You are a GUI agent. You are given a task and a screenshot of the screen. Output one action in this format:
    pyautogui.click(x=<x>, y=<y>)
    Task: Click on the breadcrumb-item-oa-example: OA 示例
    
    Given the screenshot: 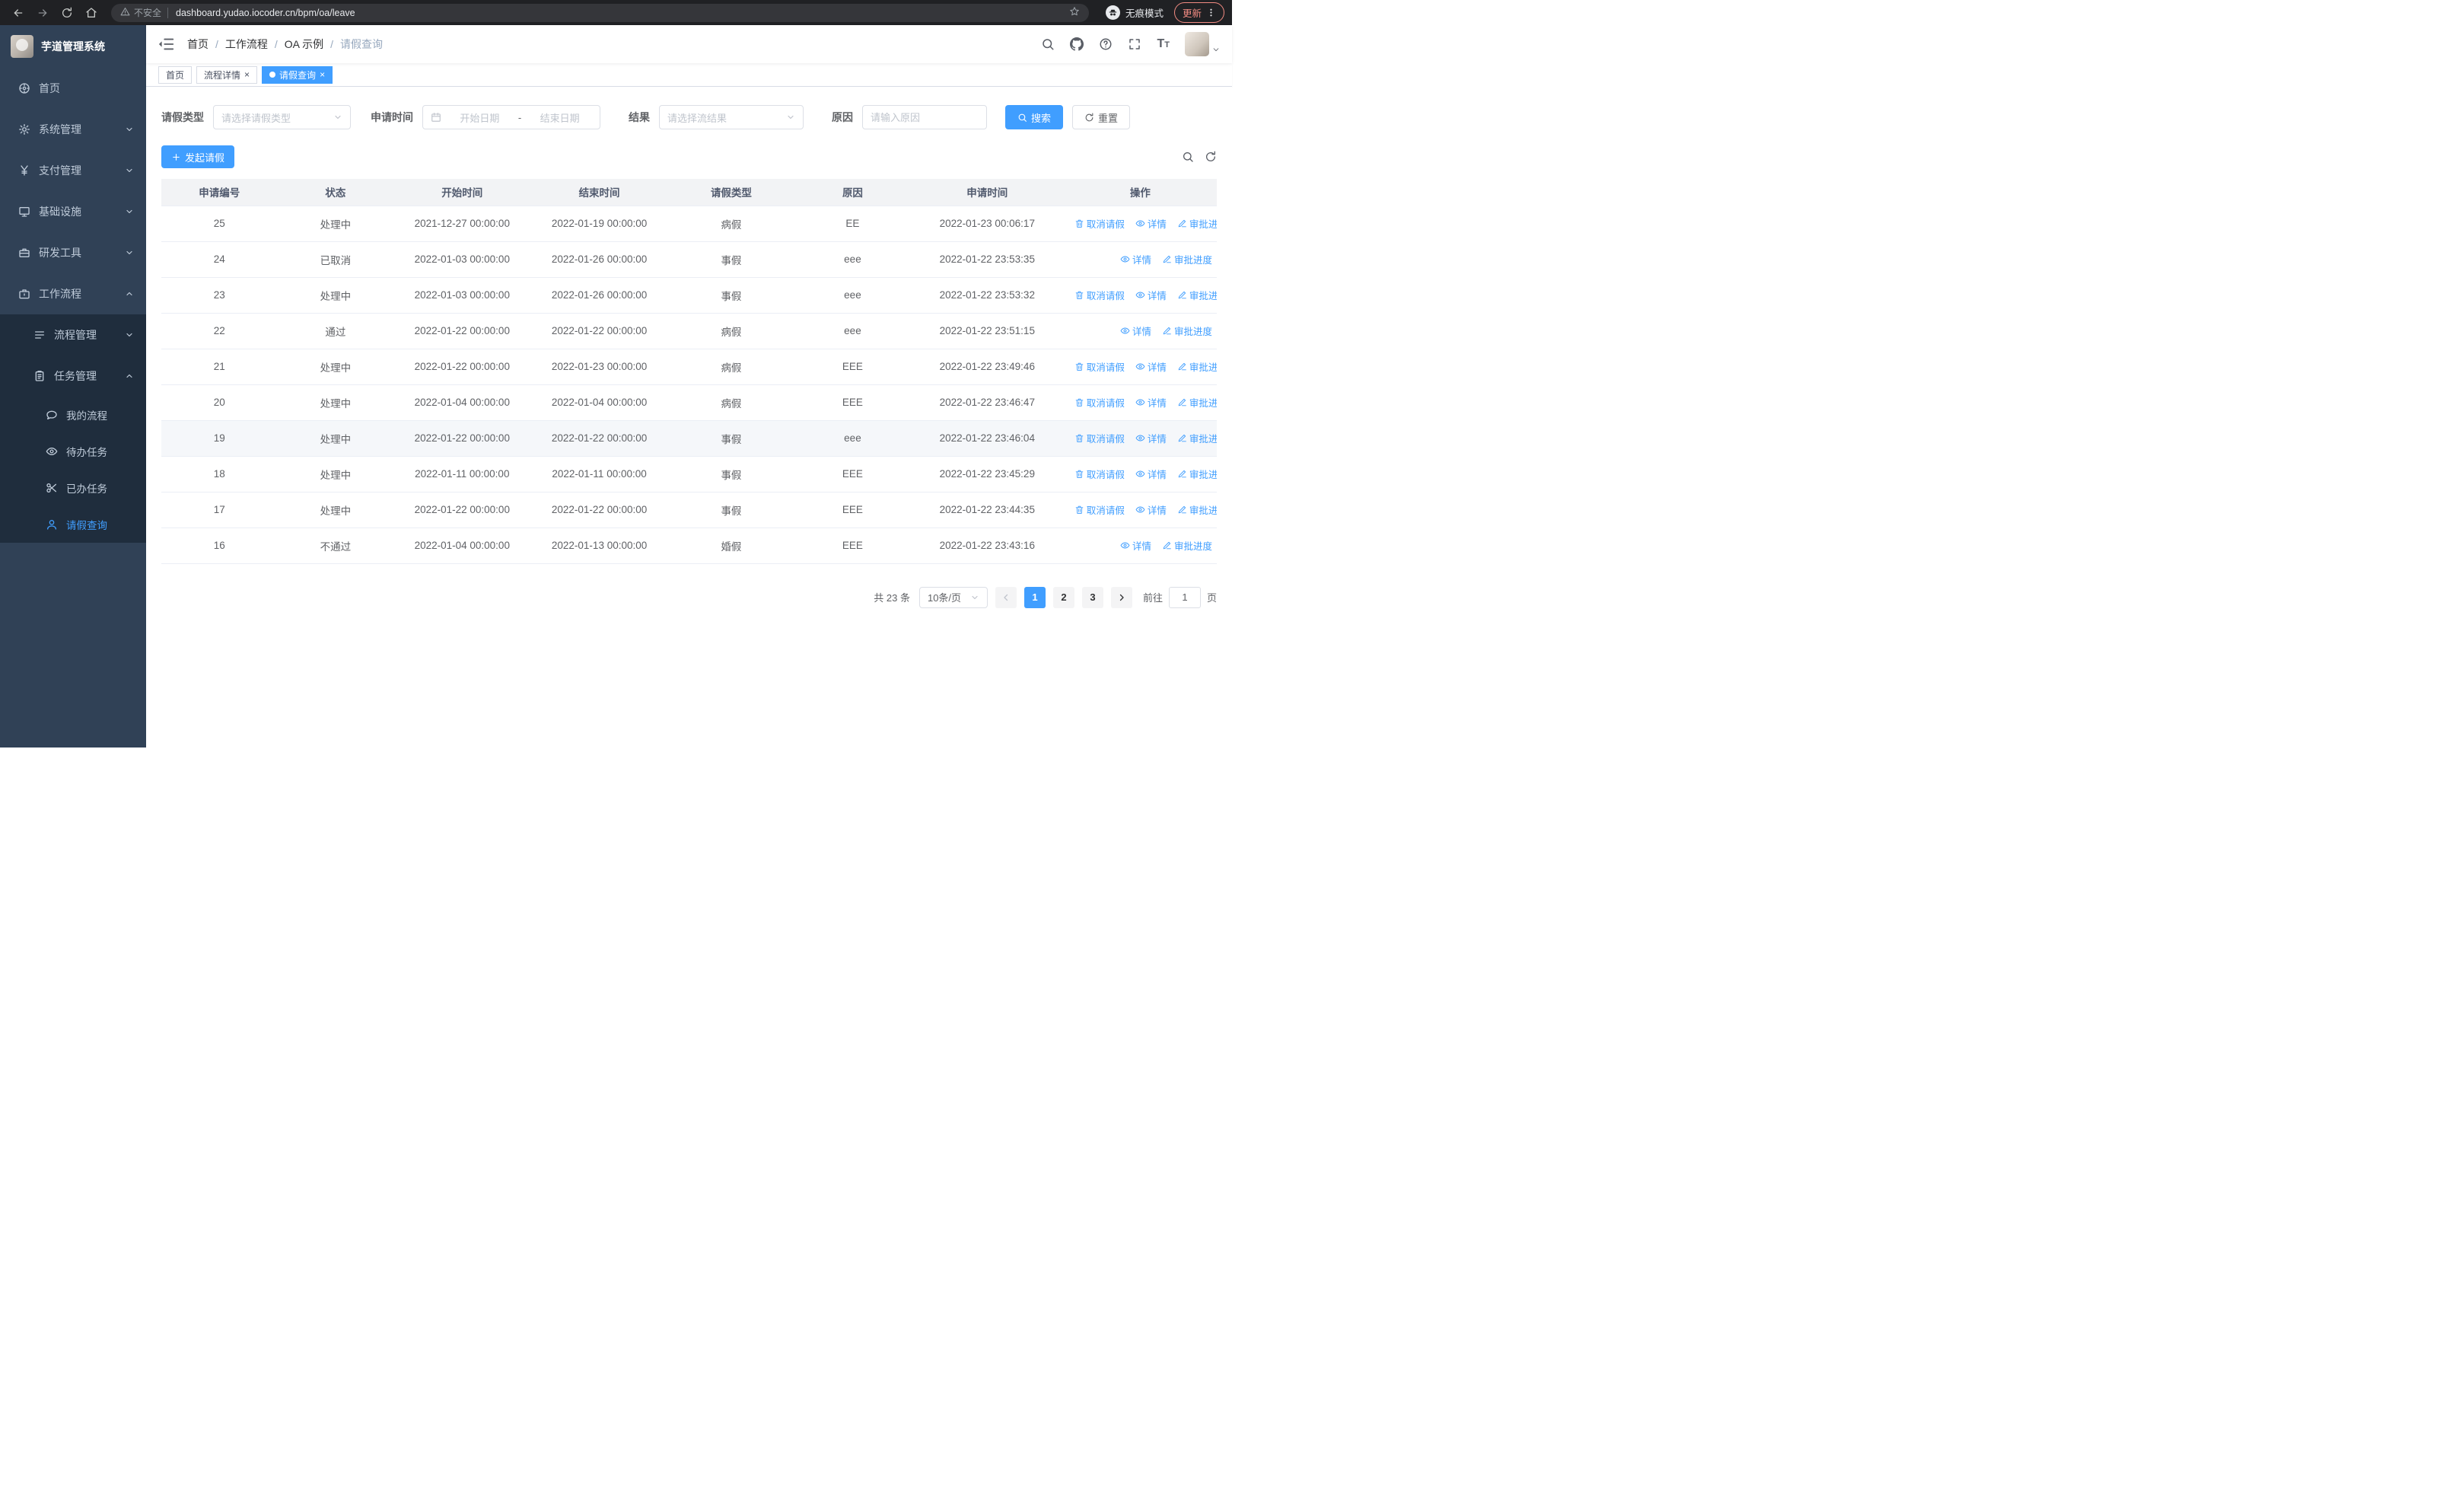 What is the action you would take?
    pyautogui.click(x=304, y=45)
    